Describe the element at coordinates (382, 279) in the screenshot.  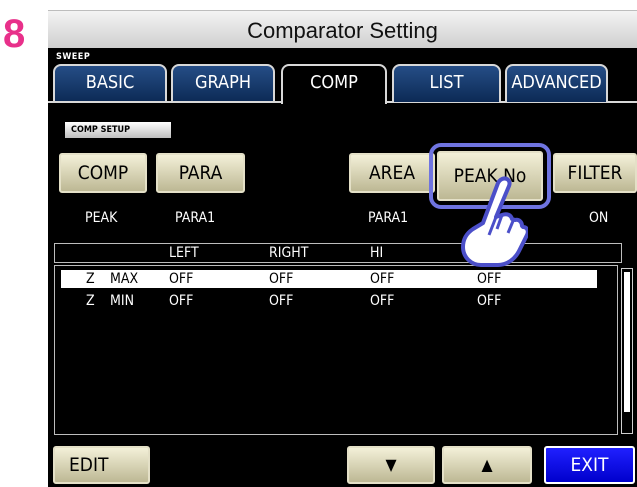
I see `row1-hi: OFF` at that location.